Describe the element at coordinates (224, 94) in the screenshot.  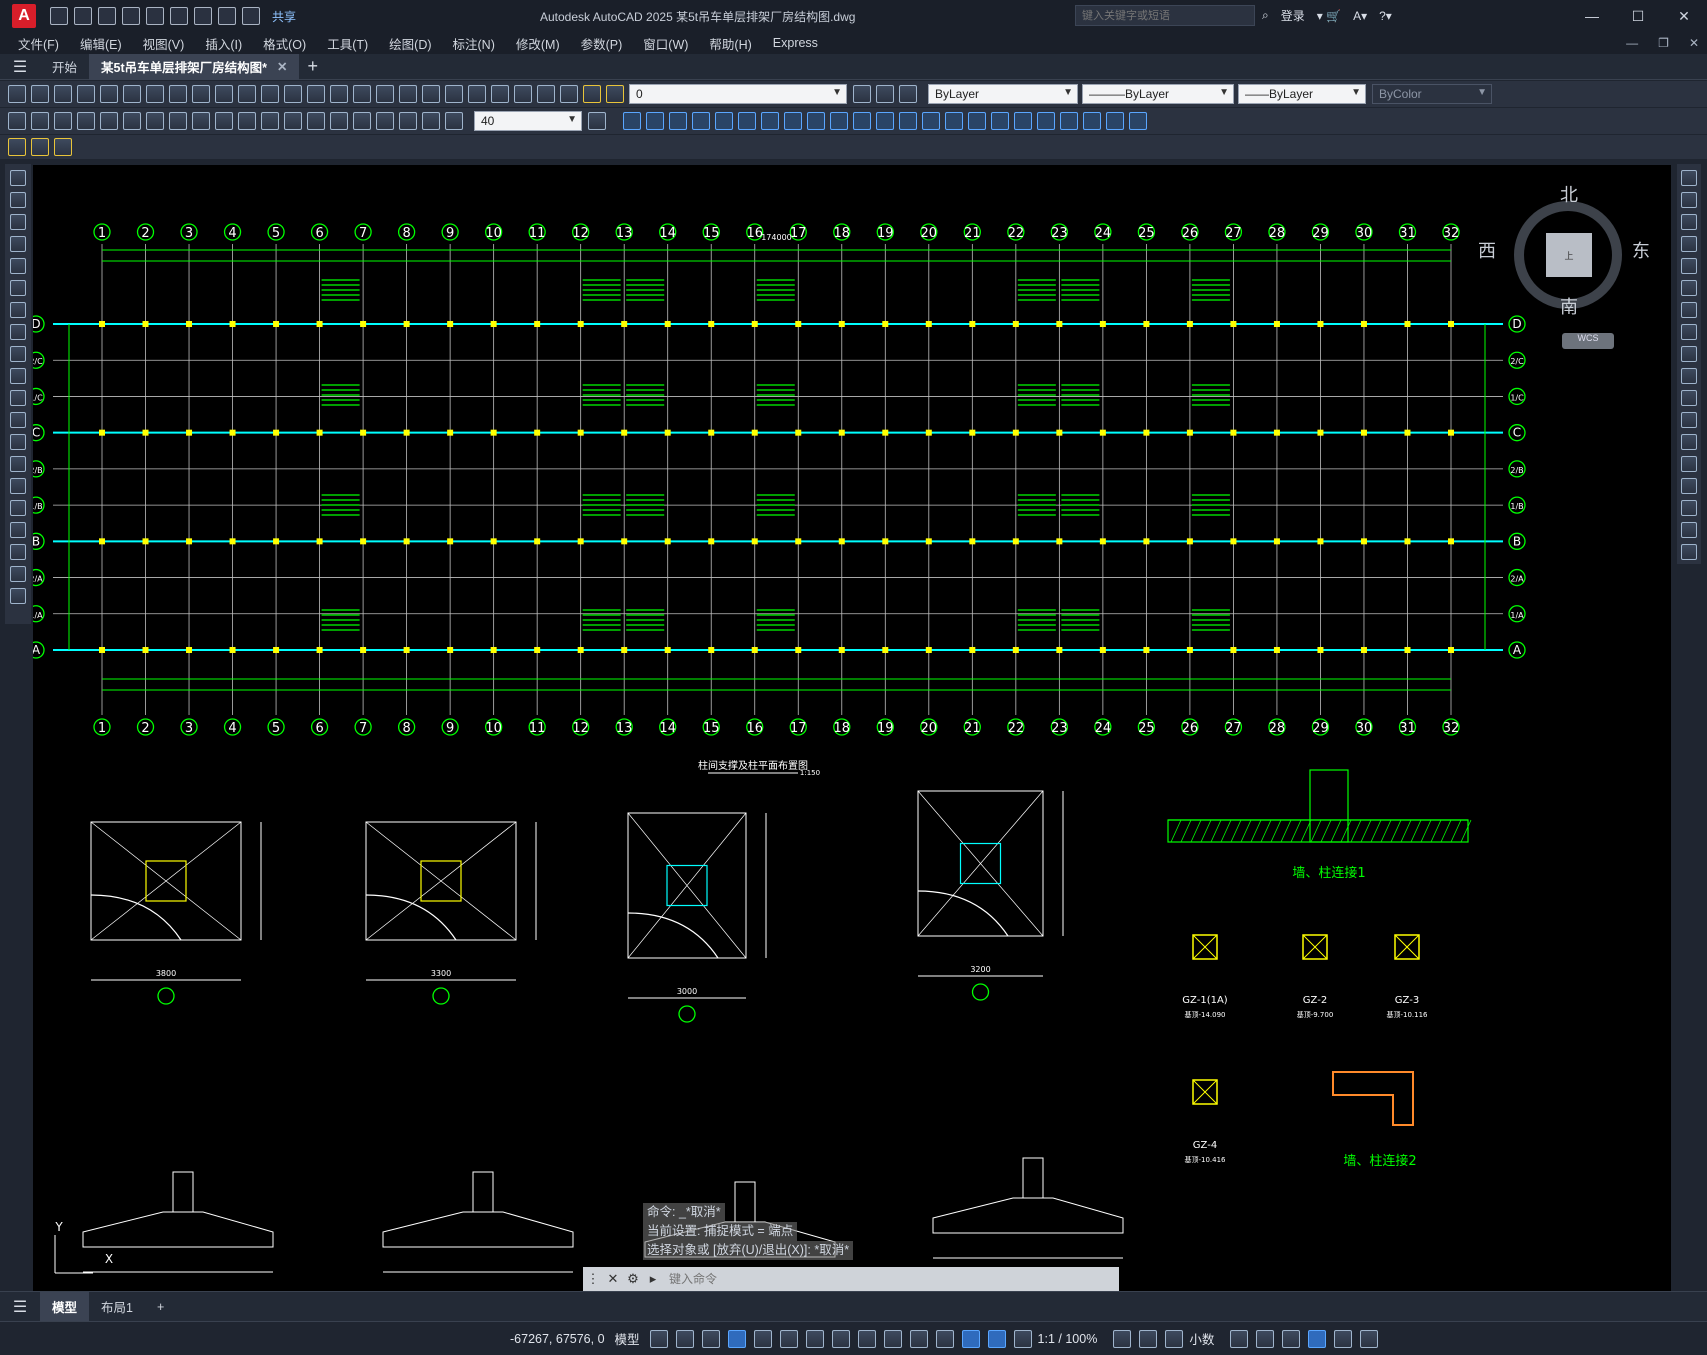
I see `match-properties-icon` at that location.